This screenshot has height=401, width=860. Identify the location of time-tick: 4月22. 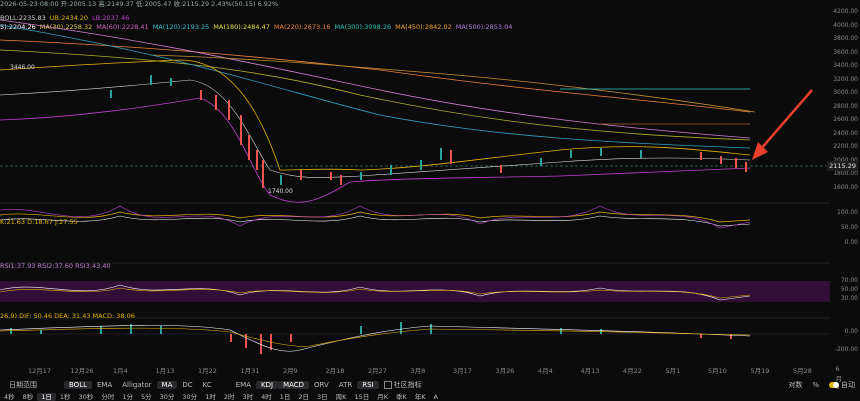
(632, 371).